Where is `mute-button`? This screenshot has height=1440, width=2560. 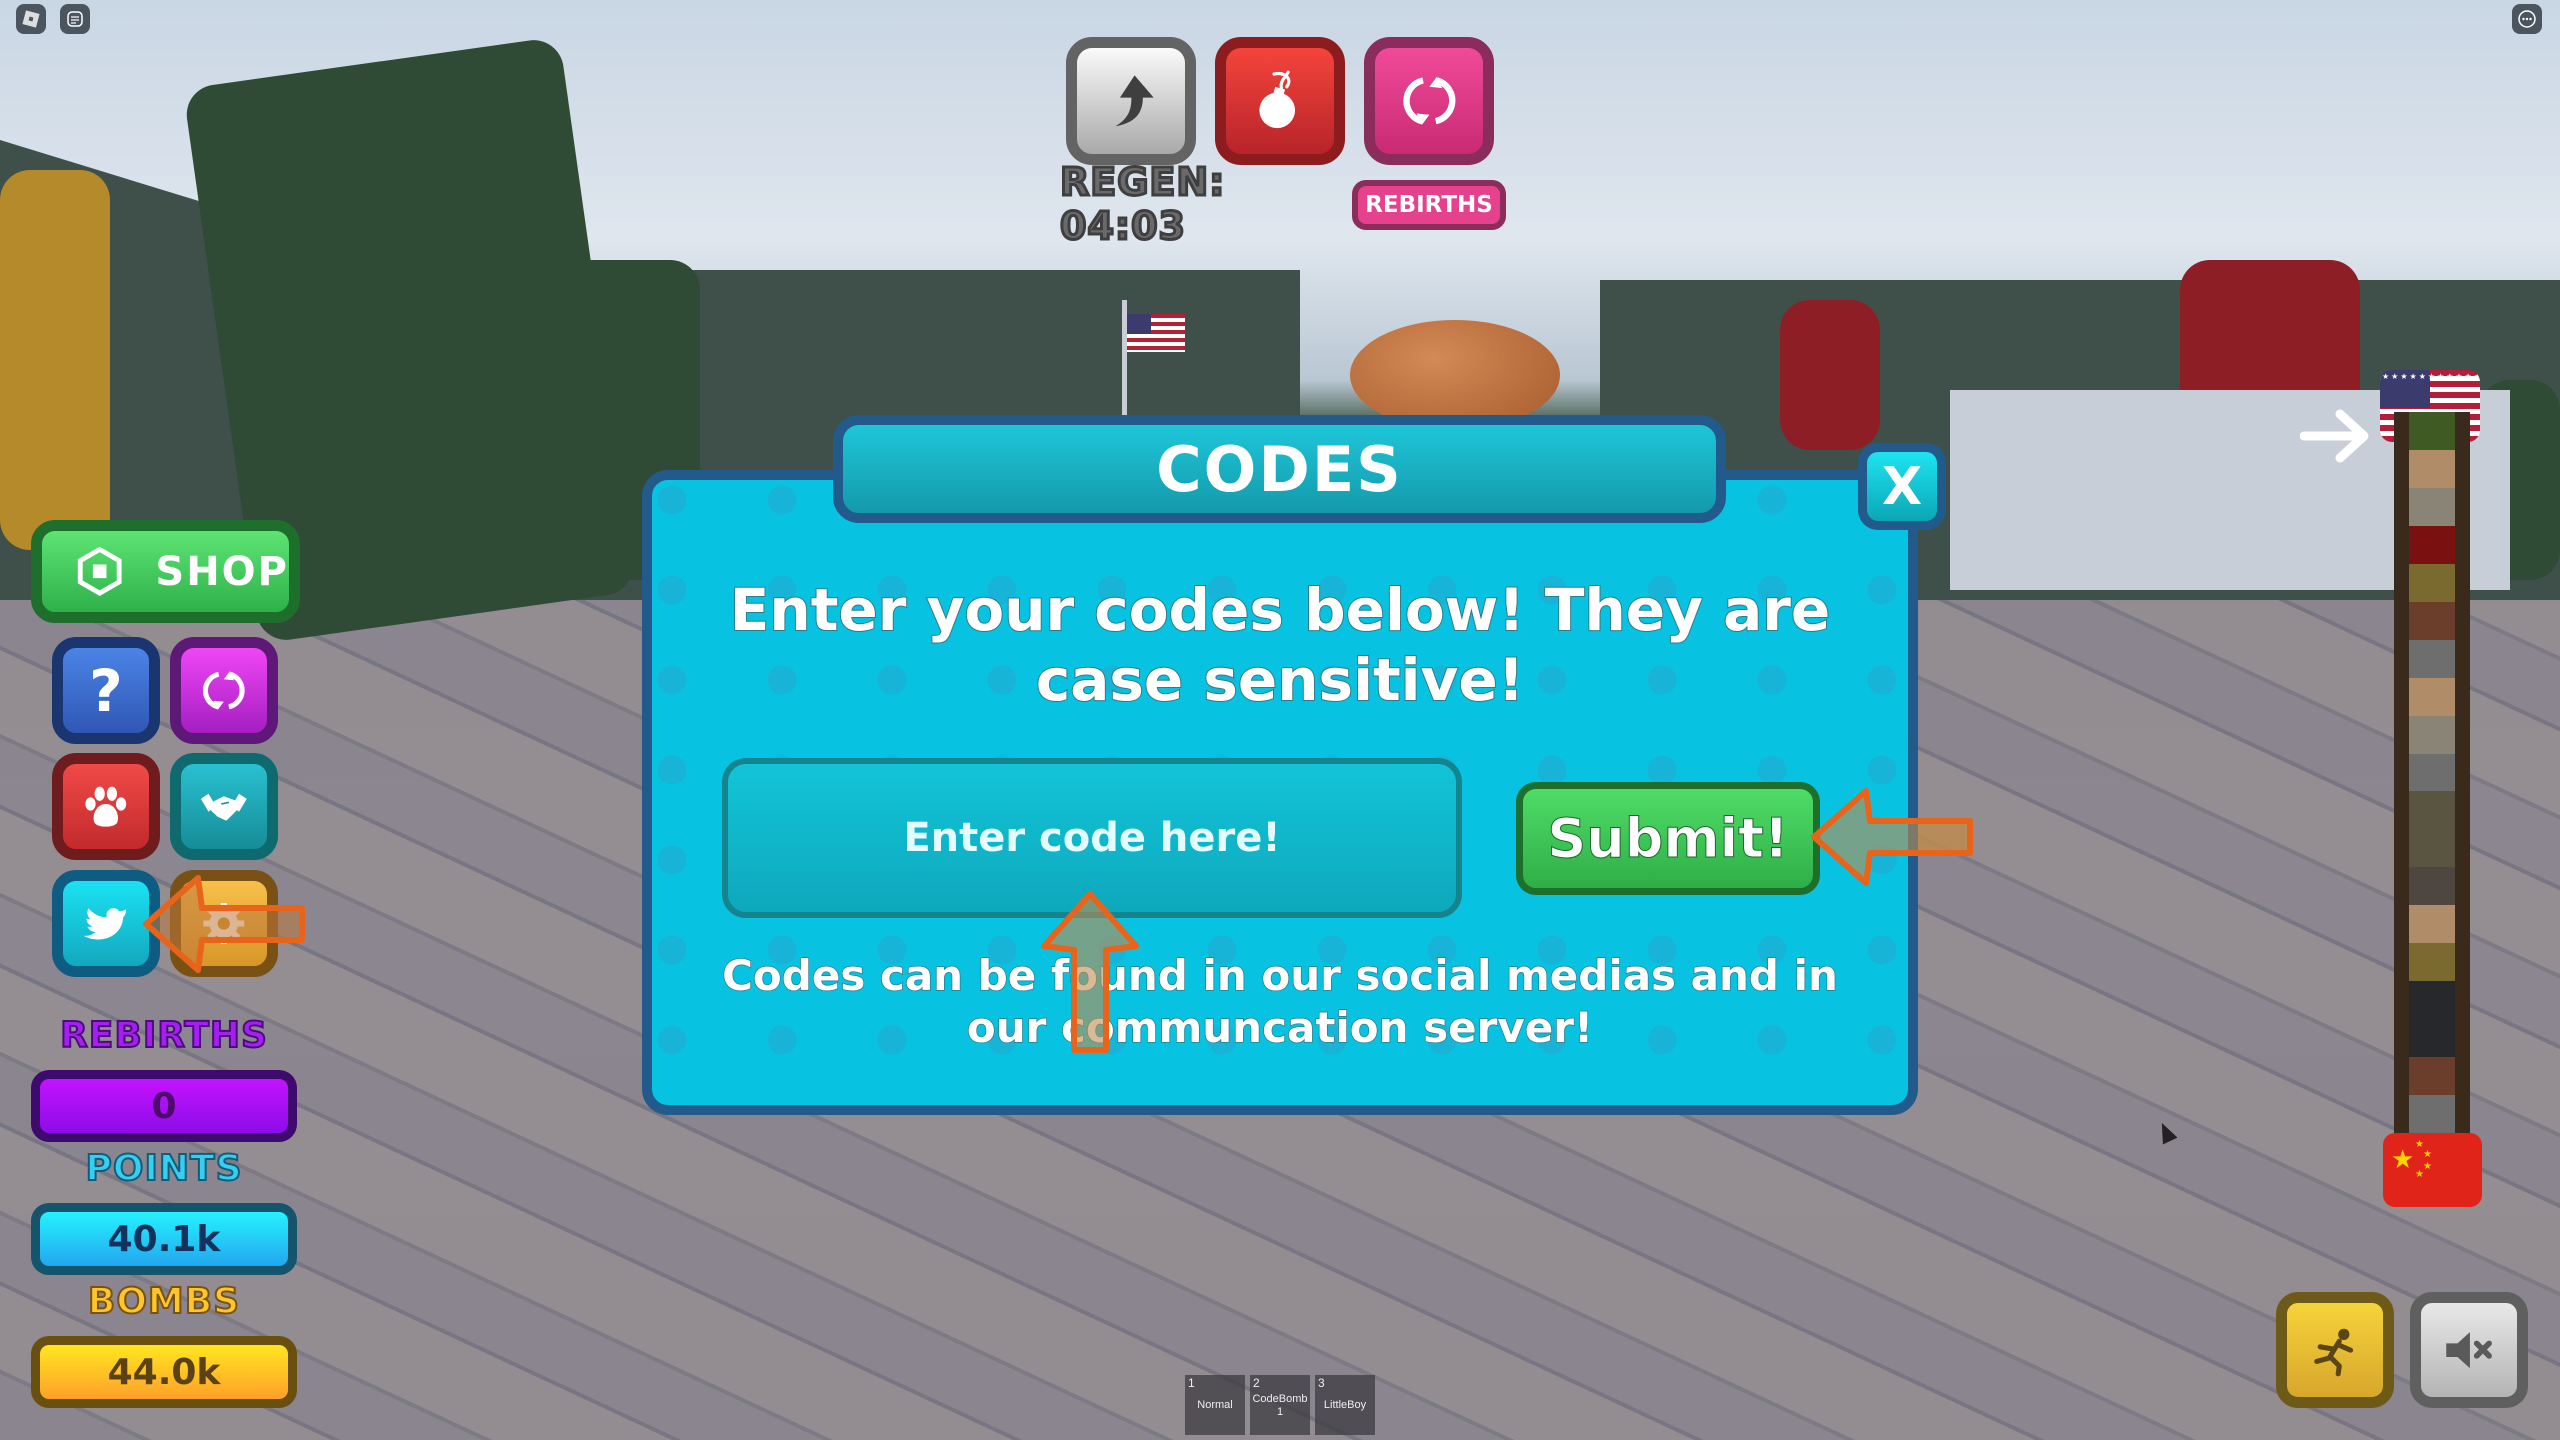 mute-button is located at coordinates (2469, 1350).